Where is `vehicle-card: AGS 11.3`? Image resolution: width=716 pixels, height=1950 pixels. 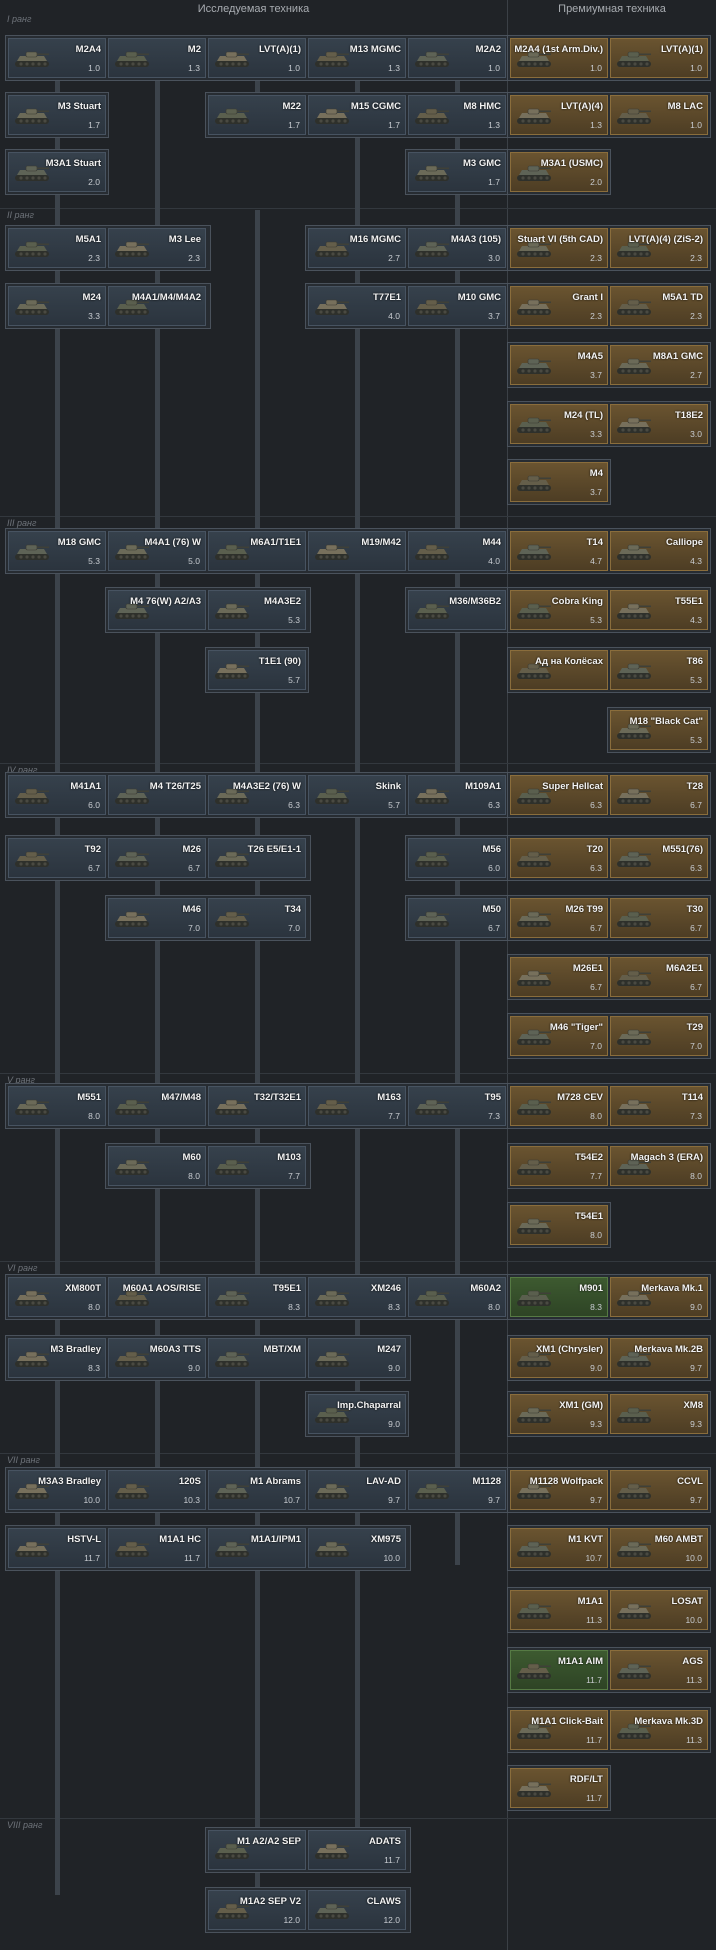 vehicle-card: AGS 11.3 is located at coordinates (659, 1670).